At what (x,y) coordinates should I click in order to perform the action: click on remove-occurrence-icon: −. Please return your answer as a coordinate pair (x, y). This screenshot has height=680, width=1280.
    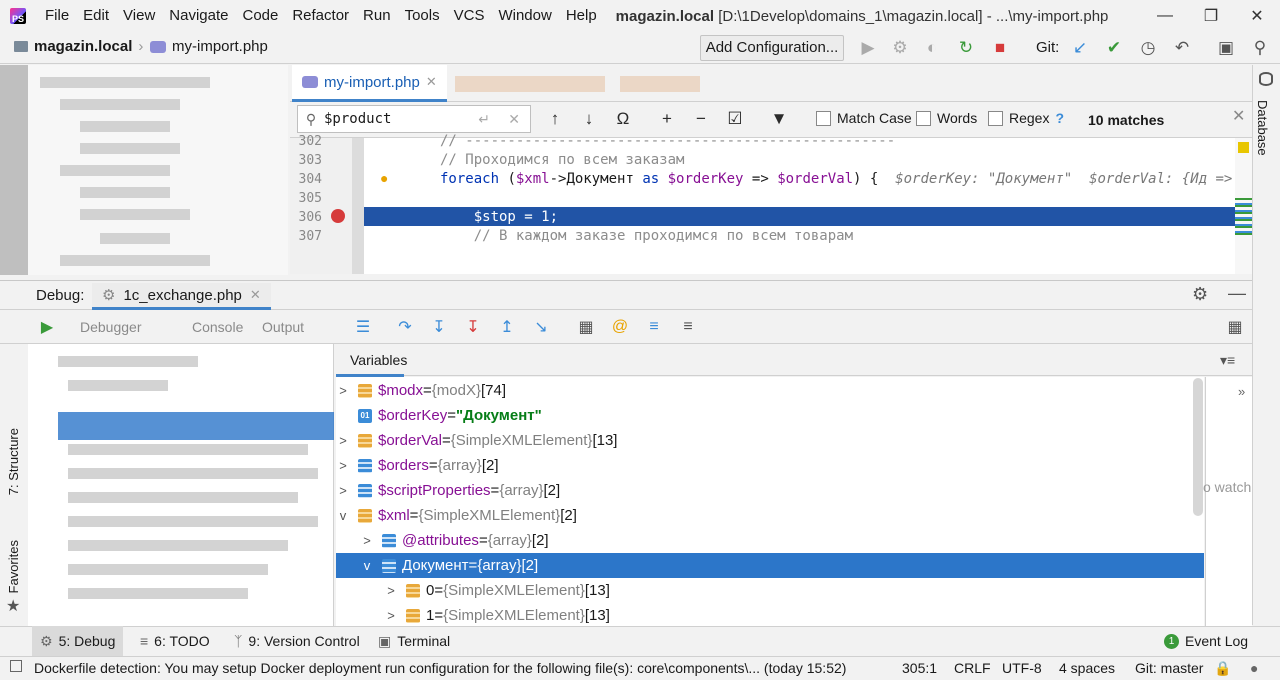
    Looking at the image, I should click on (701, 119).